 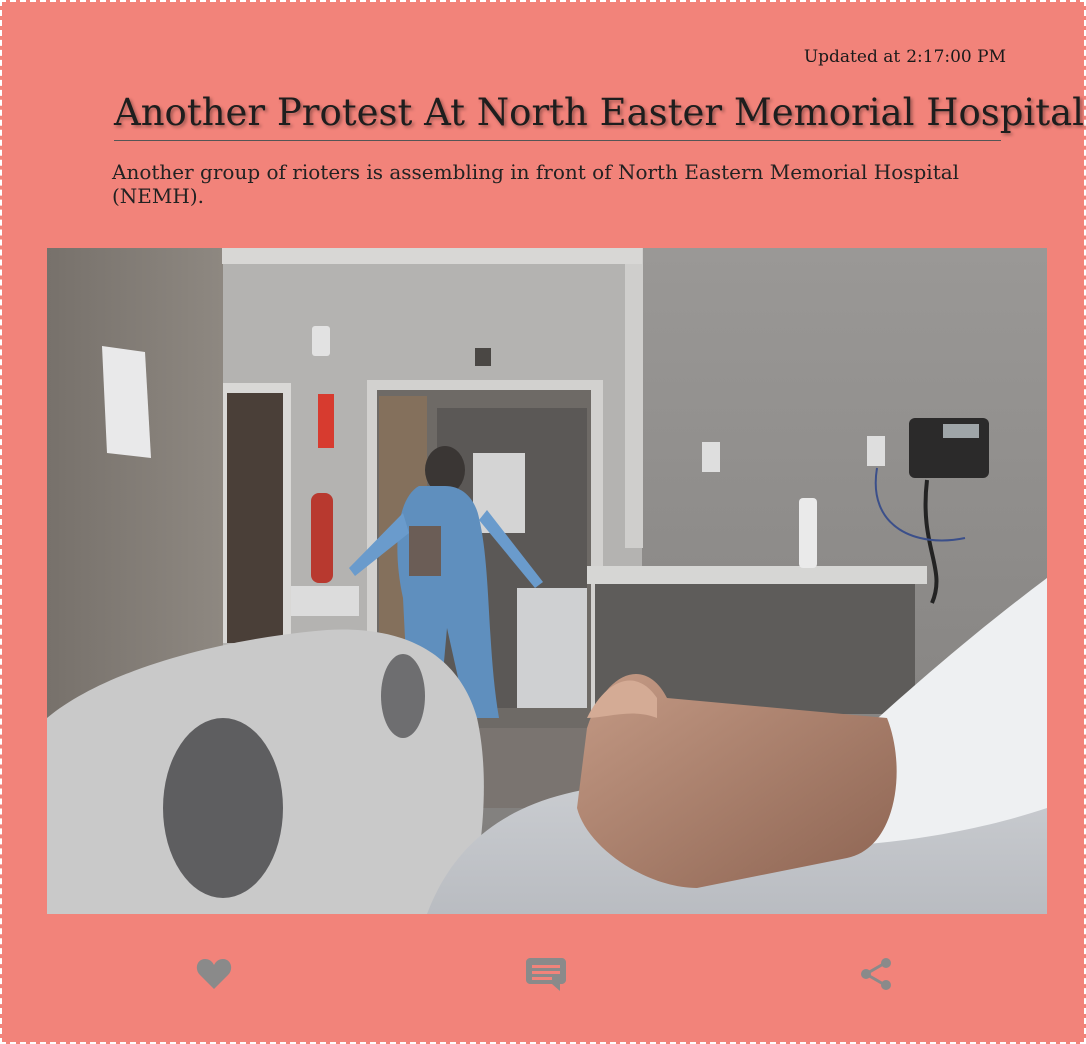 I want to click on updated-time: 2:17:00 PM, so click(x=956, y=57).